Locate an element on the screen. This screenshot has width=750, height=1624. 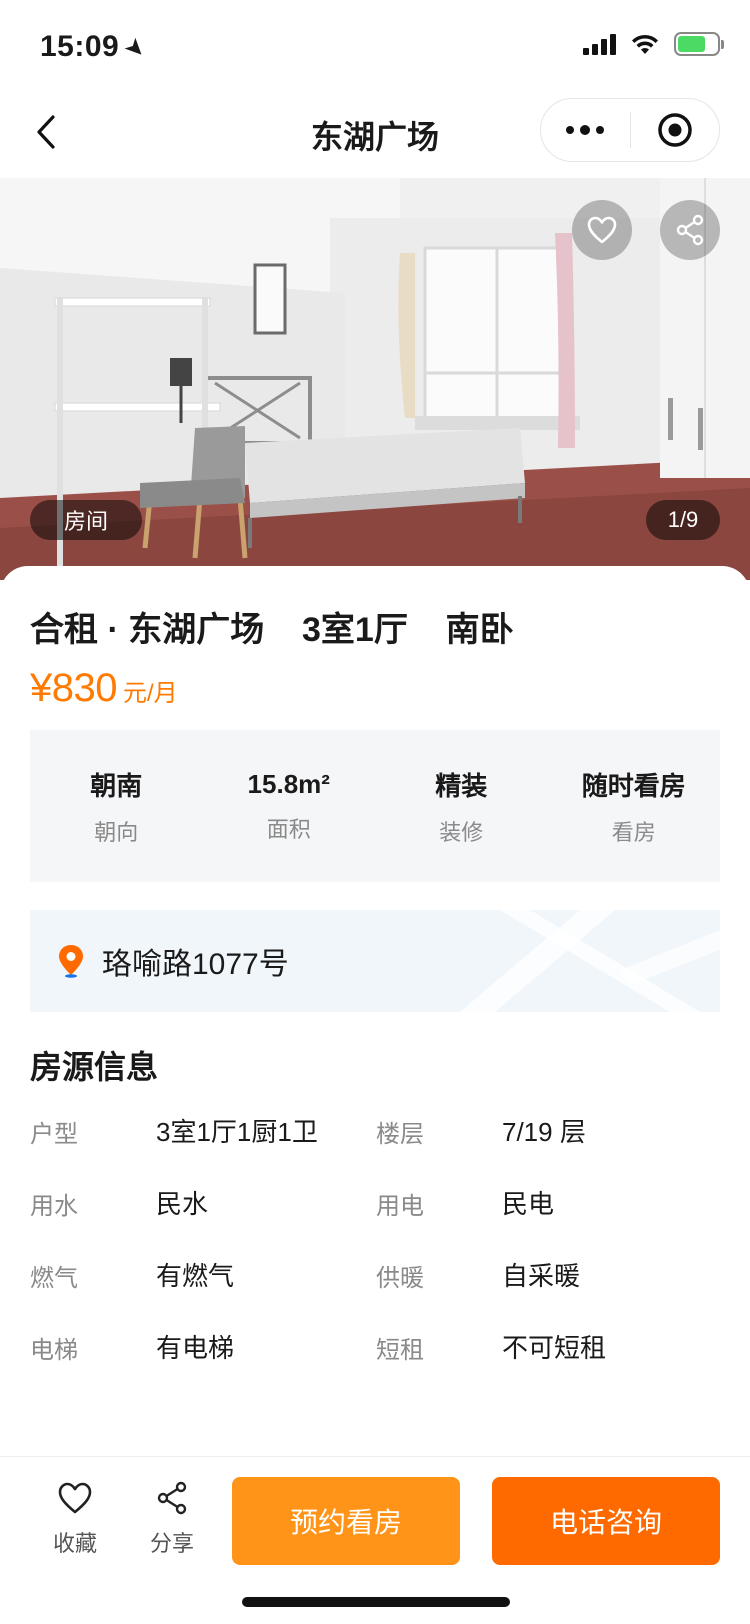
more-button is located at coordinates (585, 130).